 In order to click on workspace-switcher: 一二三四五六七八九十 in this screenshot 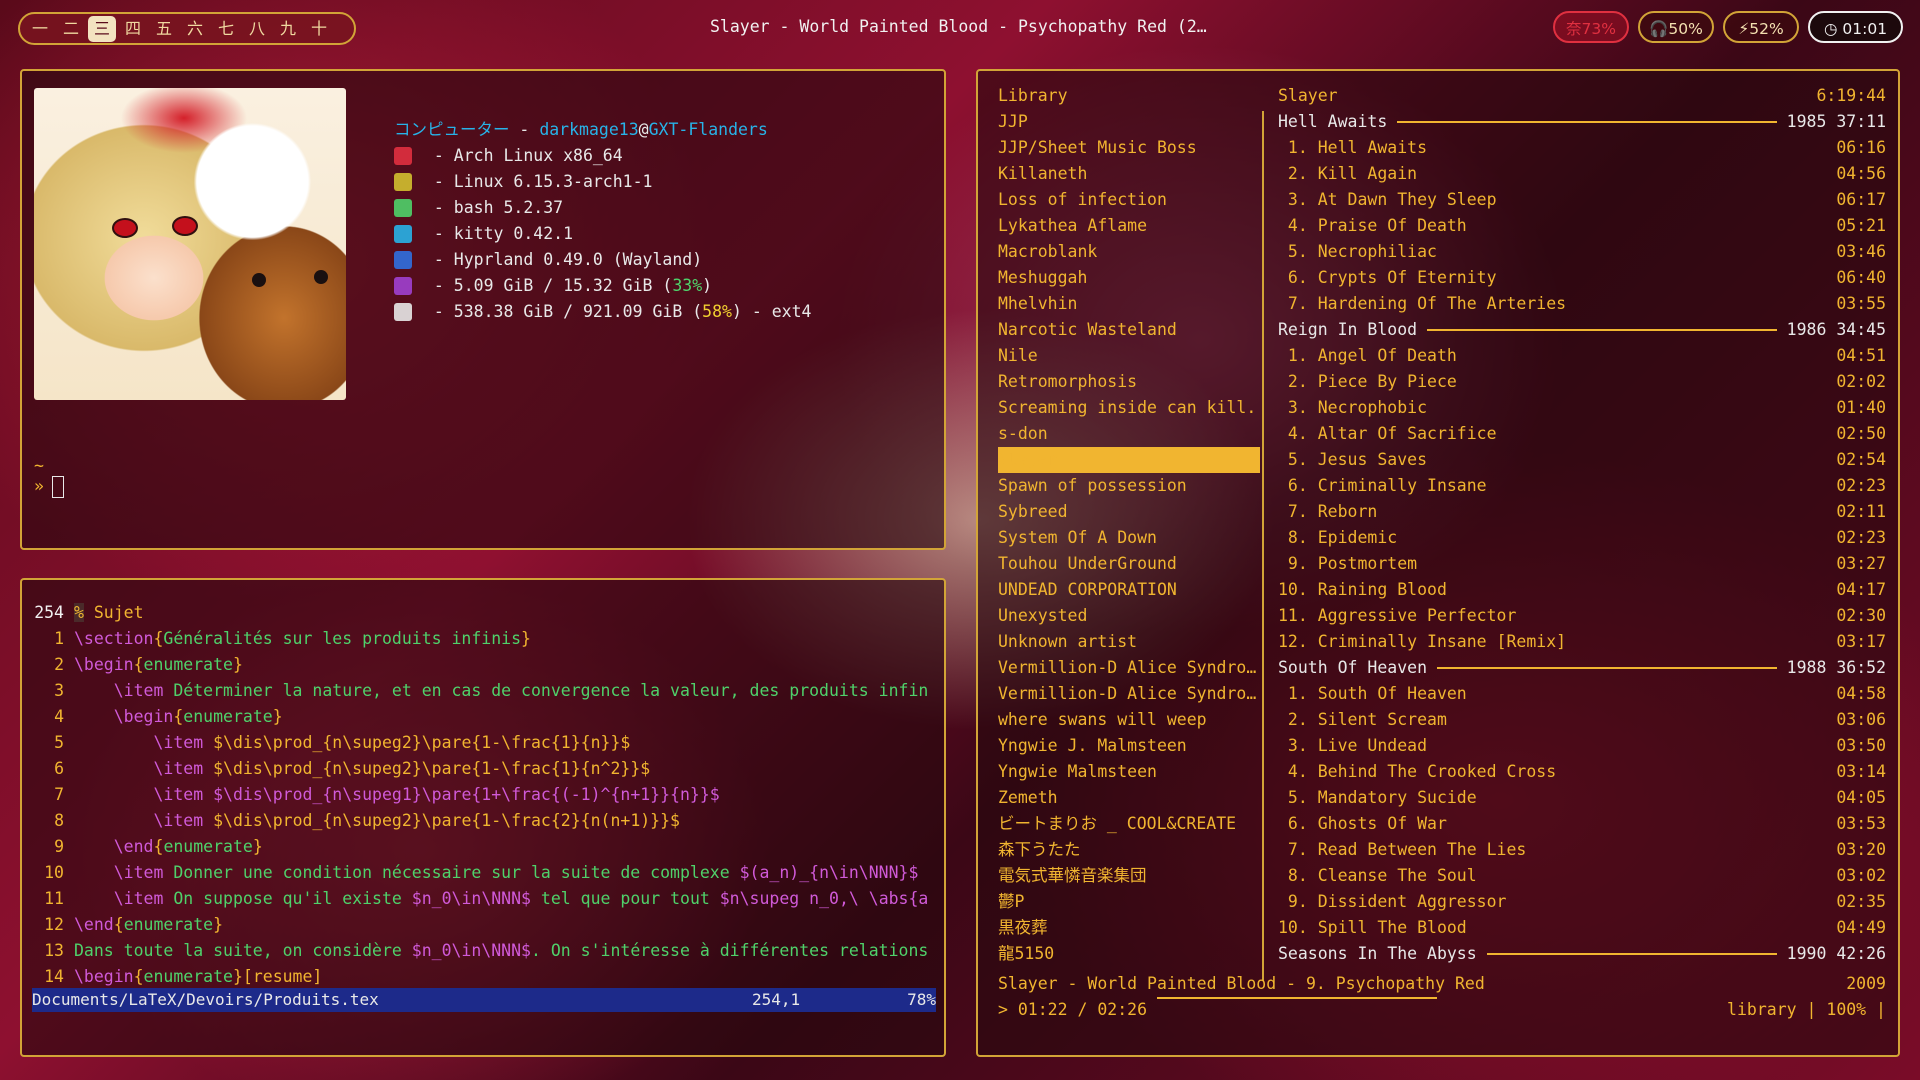, I will do `click(187, 28)`.